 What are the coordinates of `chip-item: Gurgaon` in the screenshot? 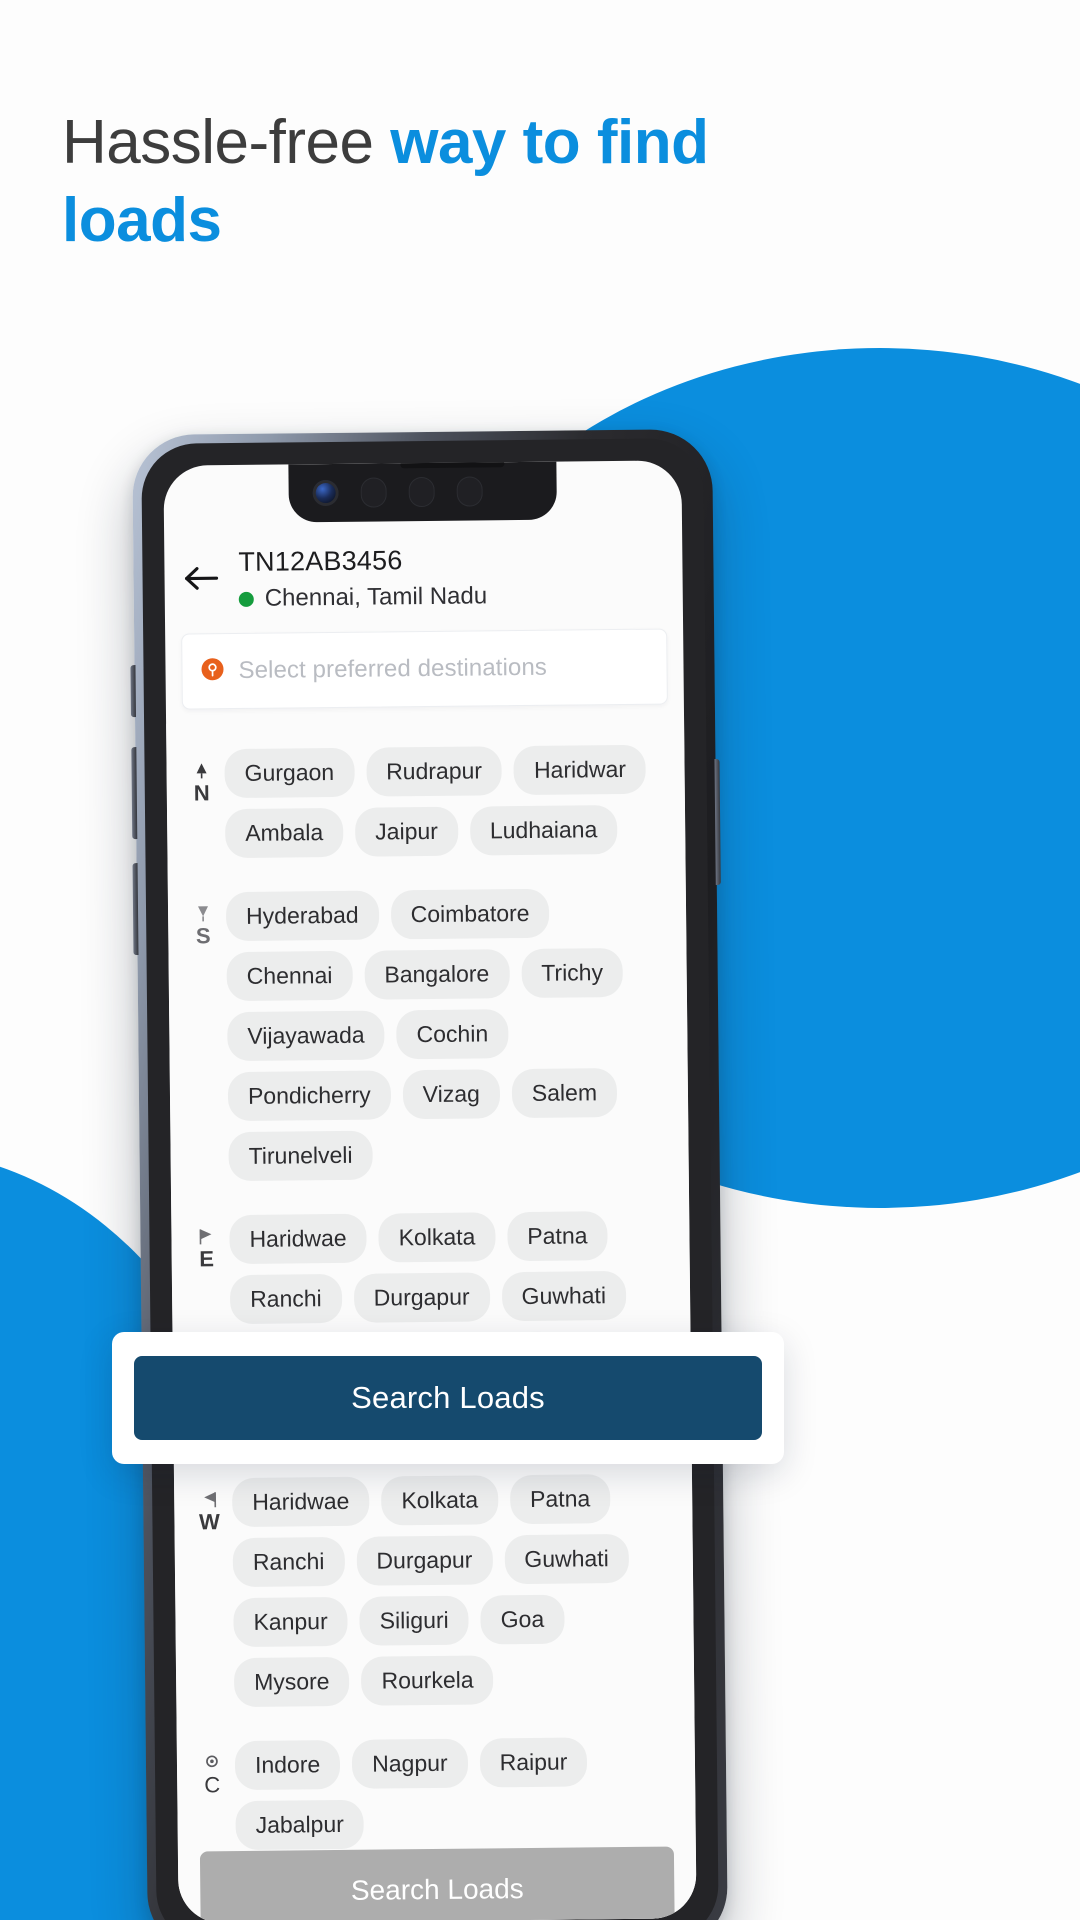 It's located at (289, 773).